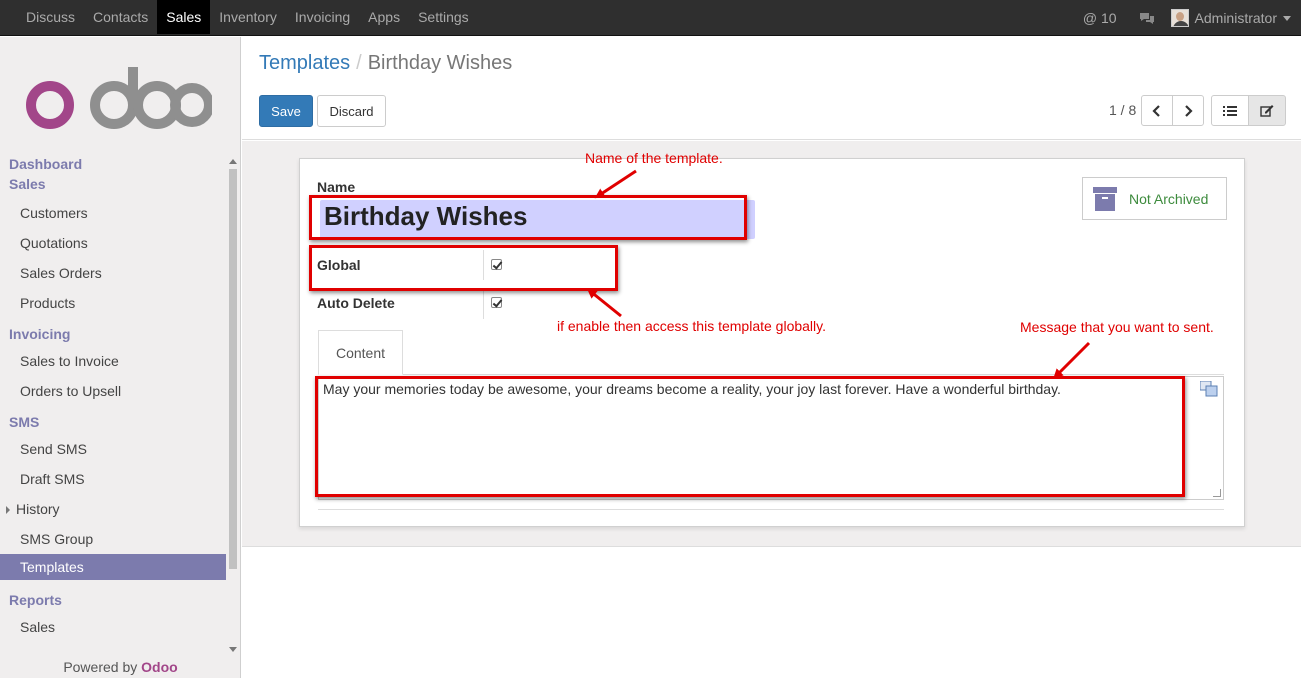  What do you see at coordinates (113, 479) in the screenshot?
I see `sidebar-item-draft-sms: Draft SMS` at bounding box center [113, 479].